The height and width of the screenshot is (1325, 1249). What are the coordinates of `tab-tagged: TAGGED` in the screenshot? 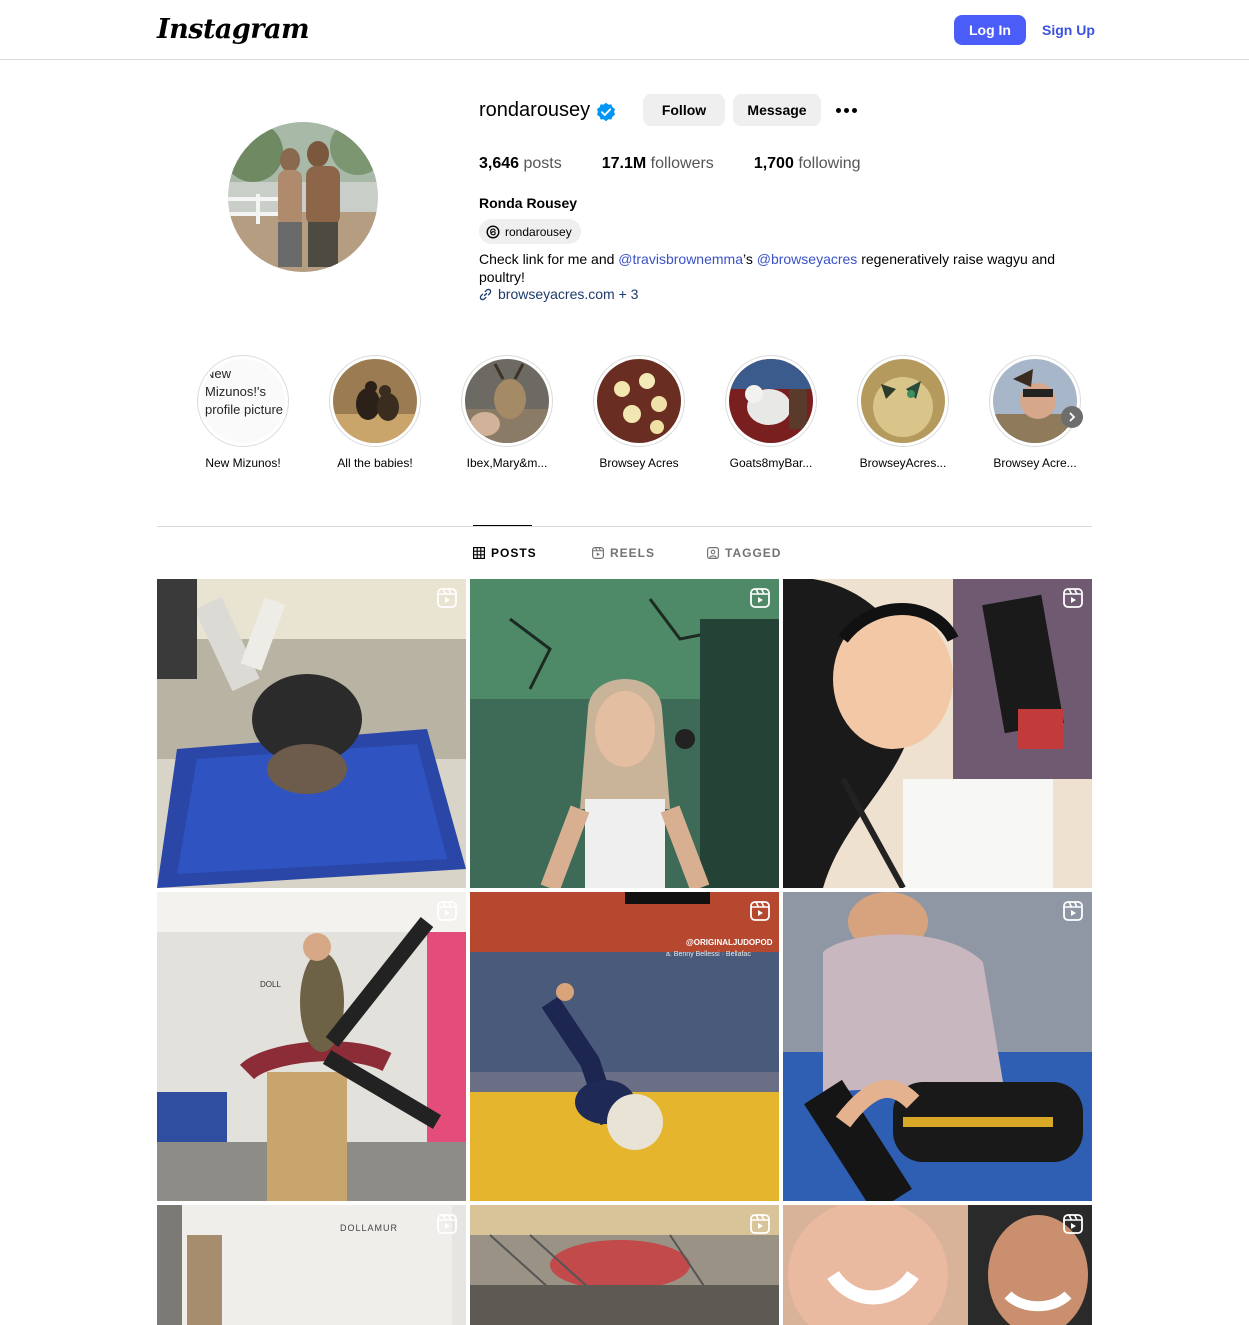 It's located at (744, 553).